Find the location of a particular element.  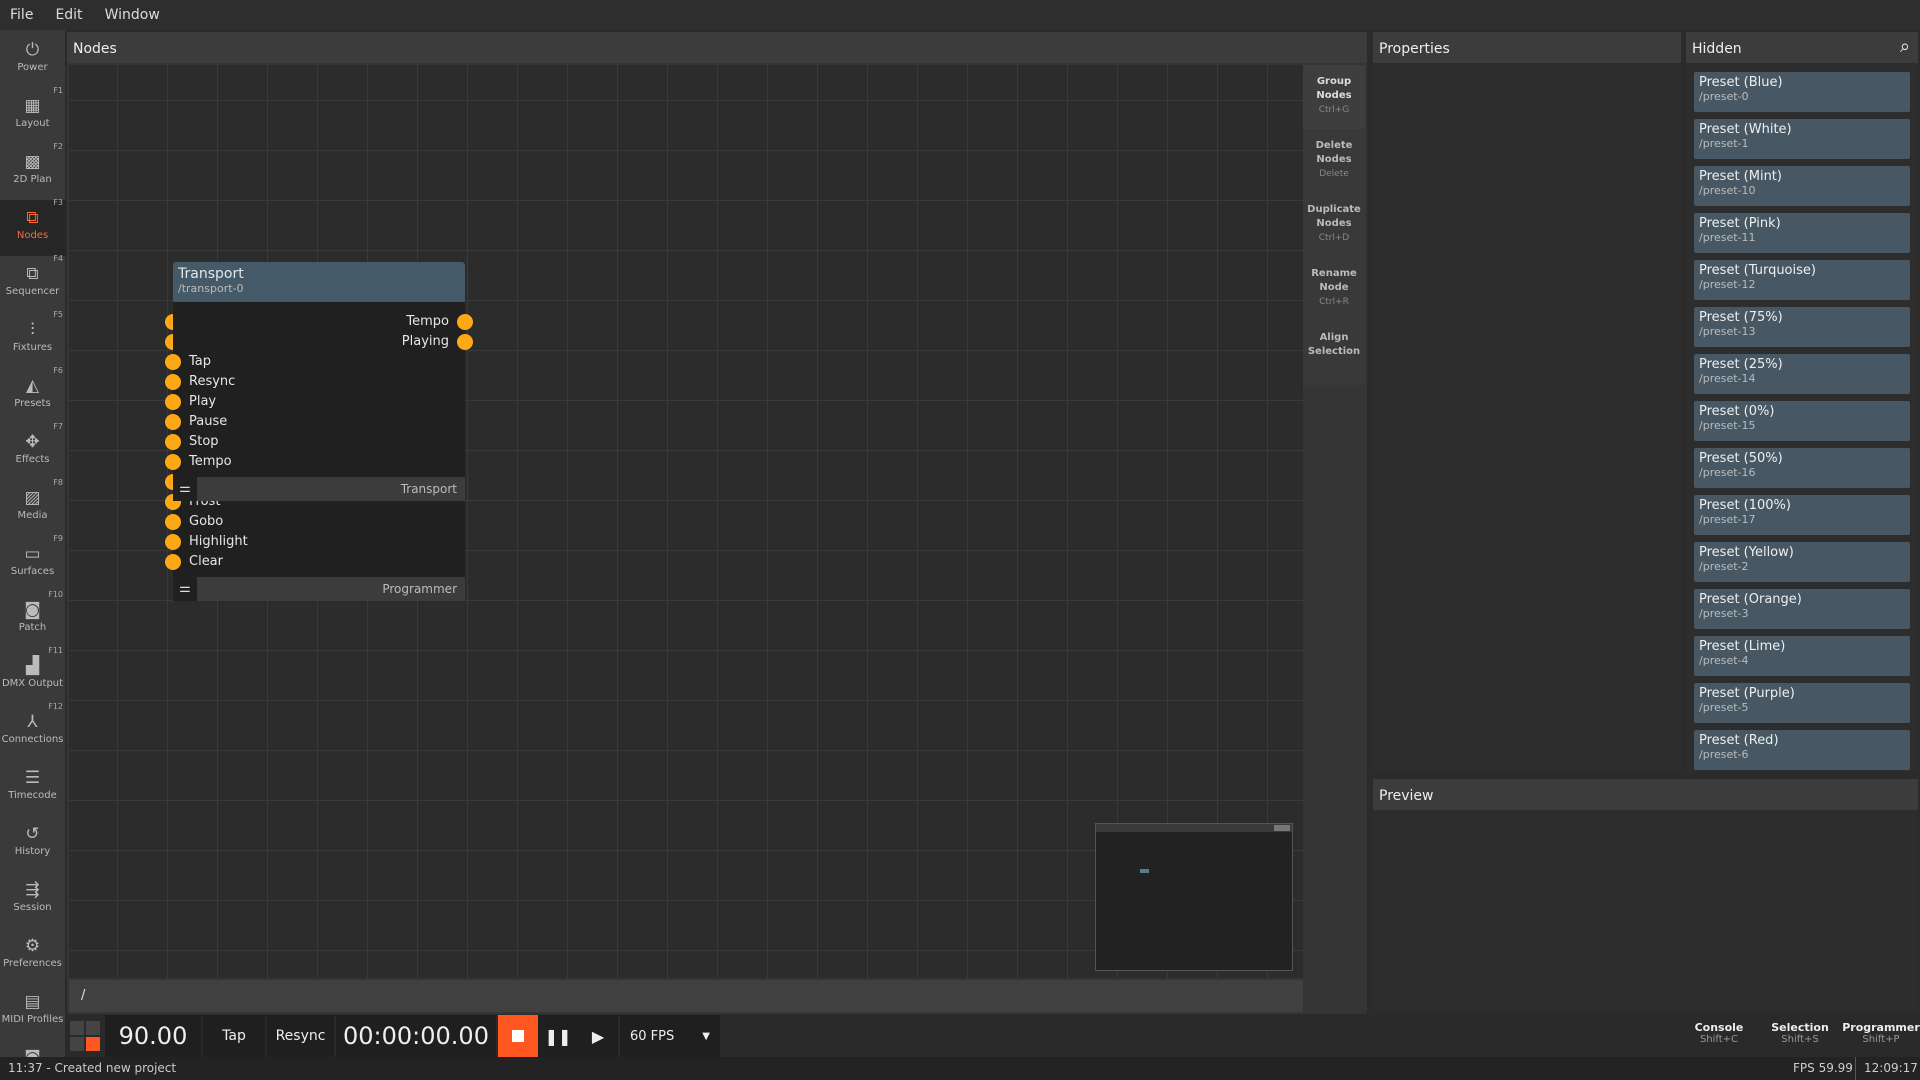

sidebar-item-dmx-output: ▟ DMX Output F11 is located at coordinates (32, 675).